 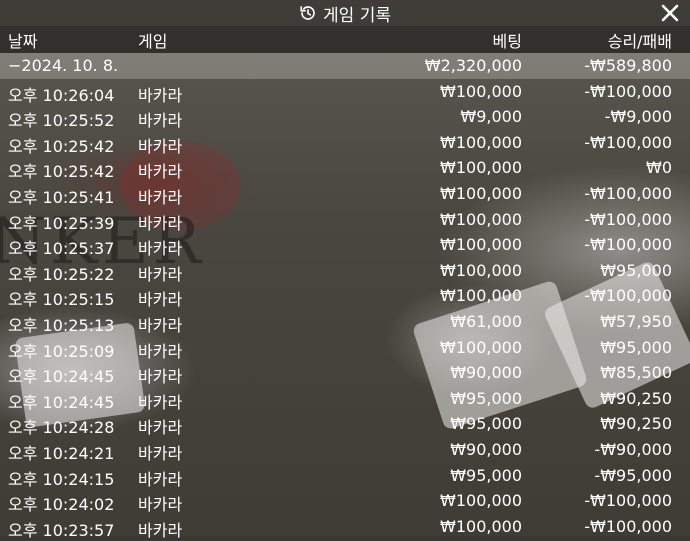 I want to click on table-row: 오후 10:24:21 바카라 ₩90,000 -₩90,000, so click(x=345, y=450).